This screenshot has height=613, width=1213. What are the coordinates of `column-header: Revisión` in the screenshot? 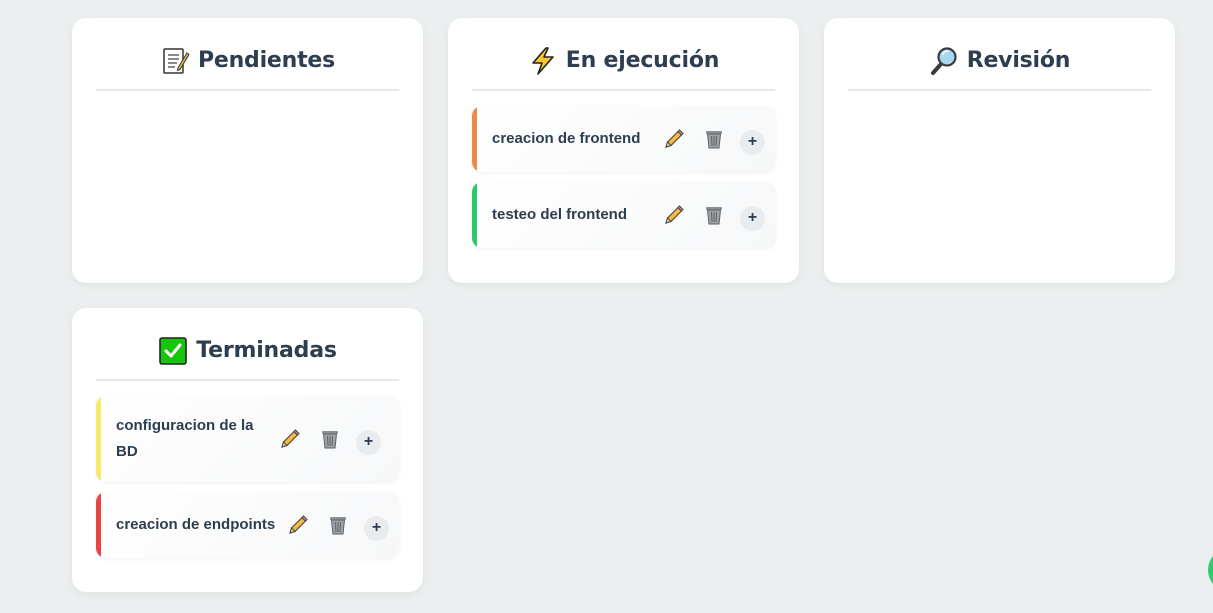 It's located at (999, 66).